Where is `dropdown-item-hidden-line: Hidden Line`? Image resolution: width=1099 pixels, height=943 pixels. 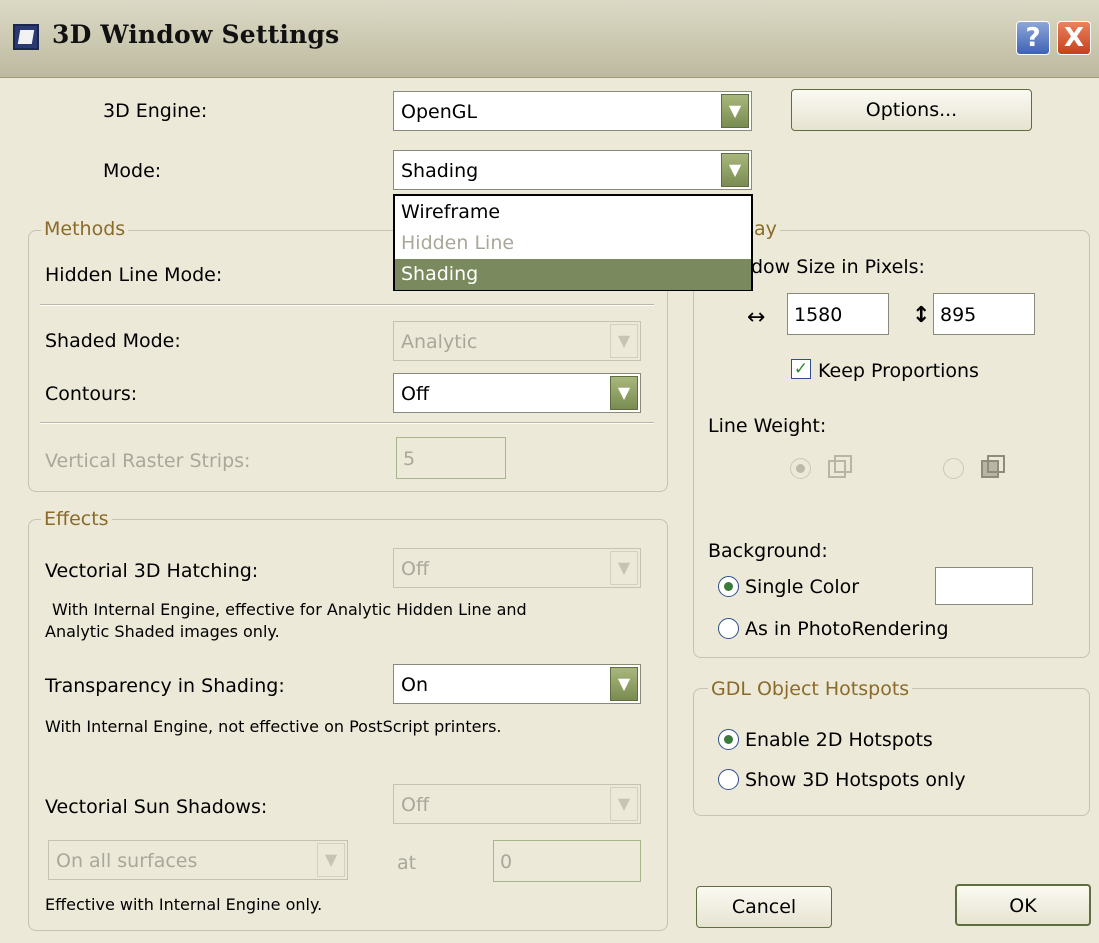
dropdown-item-hidden-line: Hidden Line is located at coordinates (573, 243).